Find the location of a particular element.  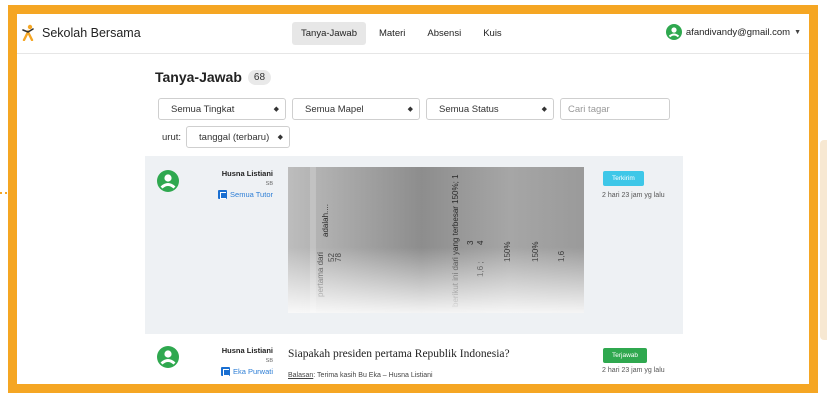

tag-search-input is located at coordinates (615, 109).